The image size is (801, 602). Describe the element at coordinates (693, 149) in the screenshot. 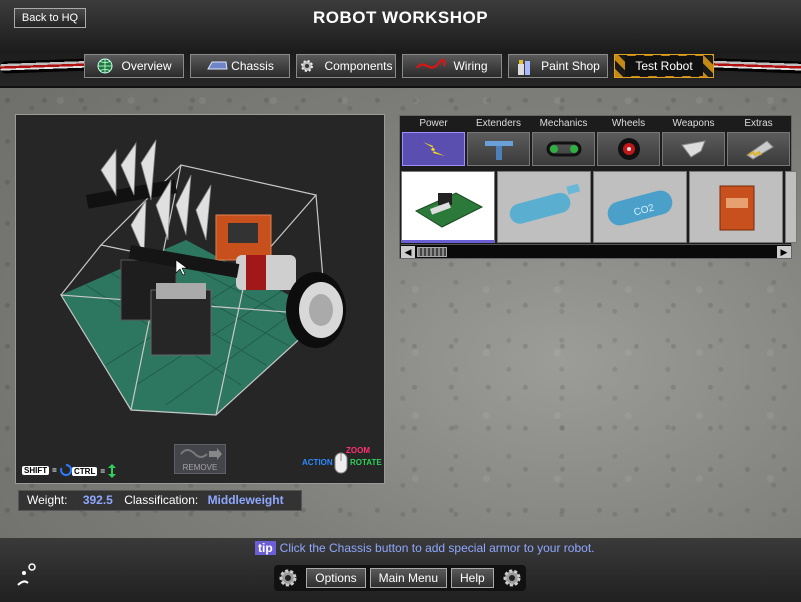

I see `blade-icon` at that location.